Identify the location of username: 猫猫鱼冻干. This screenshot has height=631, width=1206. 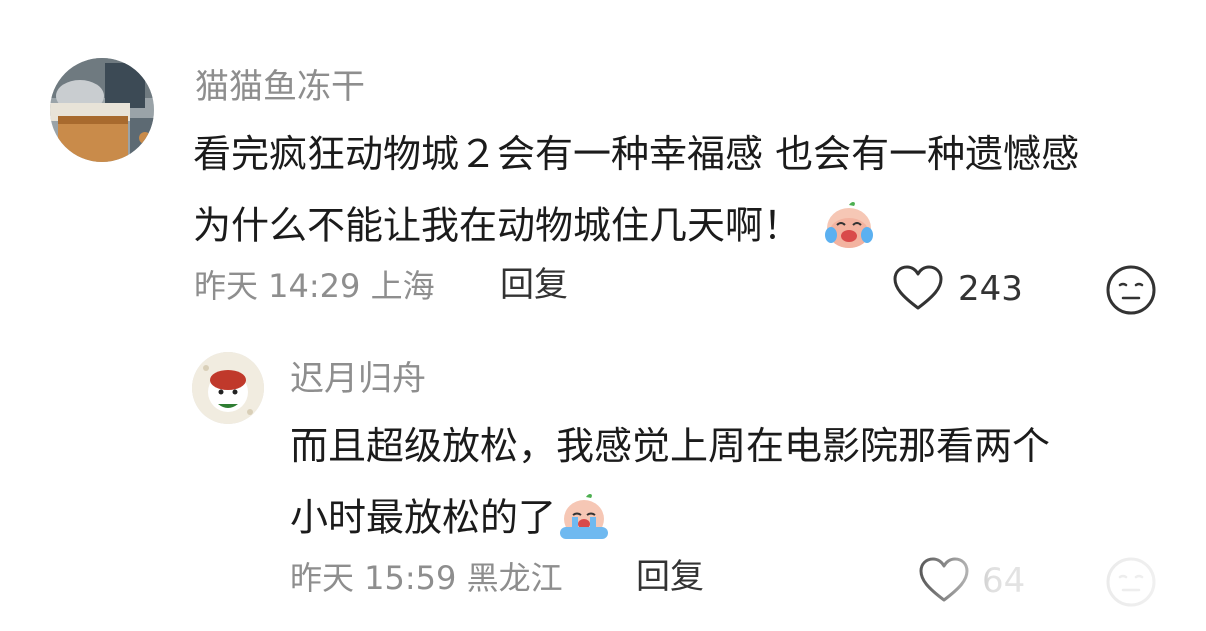
(280, 87).